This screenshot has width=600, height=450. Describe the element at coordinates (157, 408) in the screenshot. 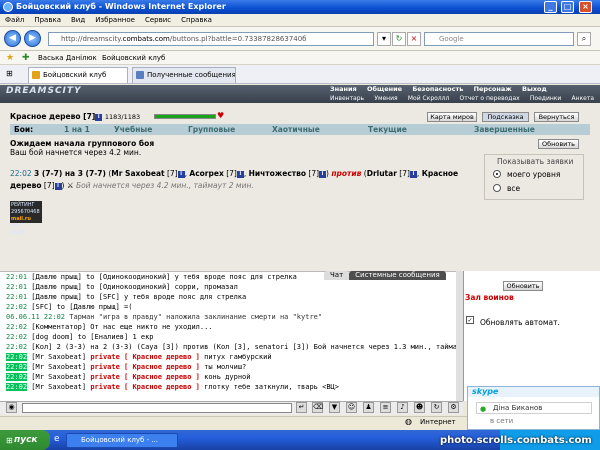

I see `chat-input` at that location.